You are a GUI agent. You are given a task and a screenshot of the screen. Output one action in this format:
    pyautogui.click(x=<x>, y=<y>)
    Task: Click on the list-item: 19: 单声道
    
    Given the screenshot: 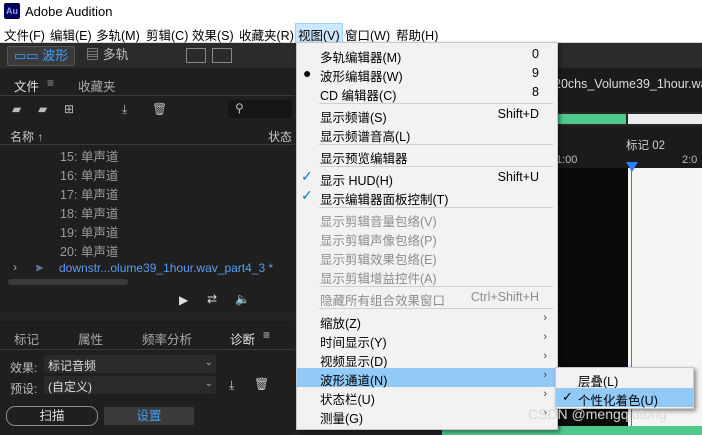 What is the action you would take?
    pyautogui.click(x=145, y=230)
    